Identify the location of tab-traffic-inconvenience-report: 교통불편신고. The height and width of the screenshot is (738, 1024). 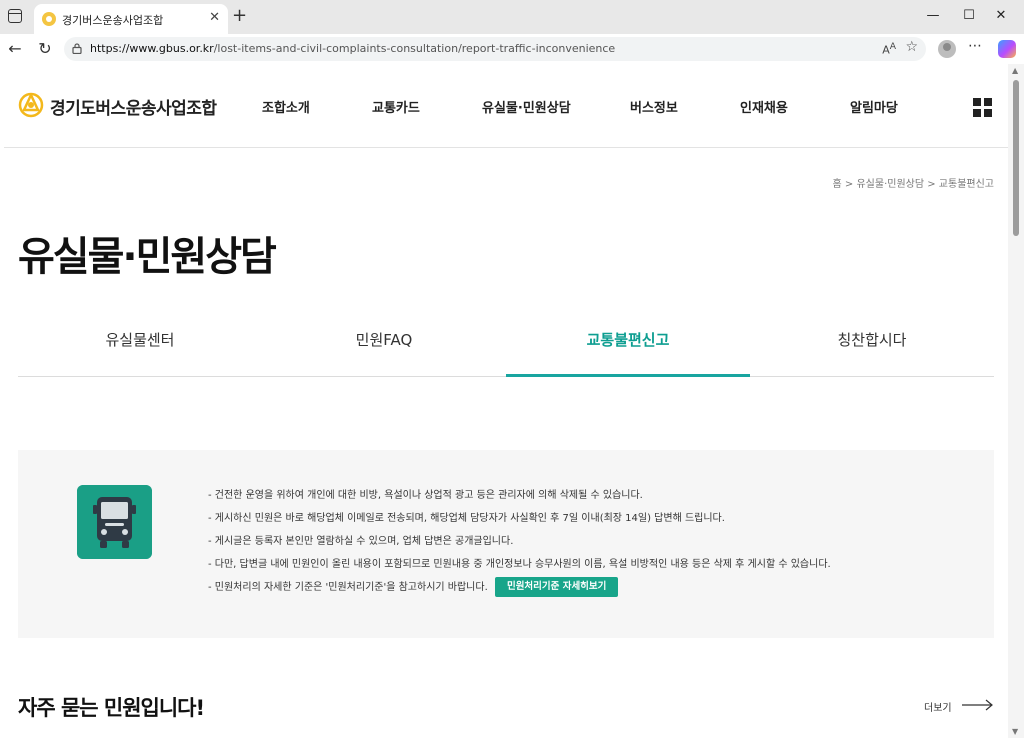
(628, 347).